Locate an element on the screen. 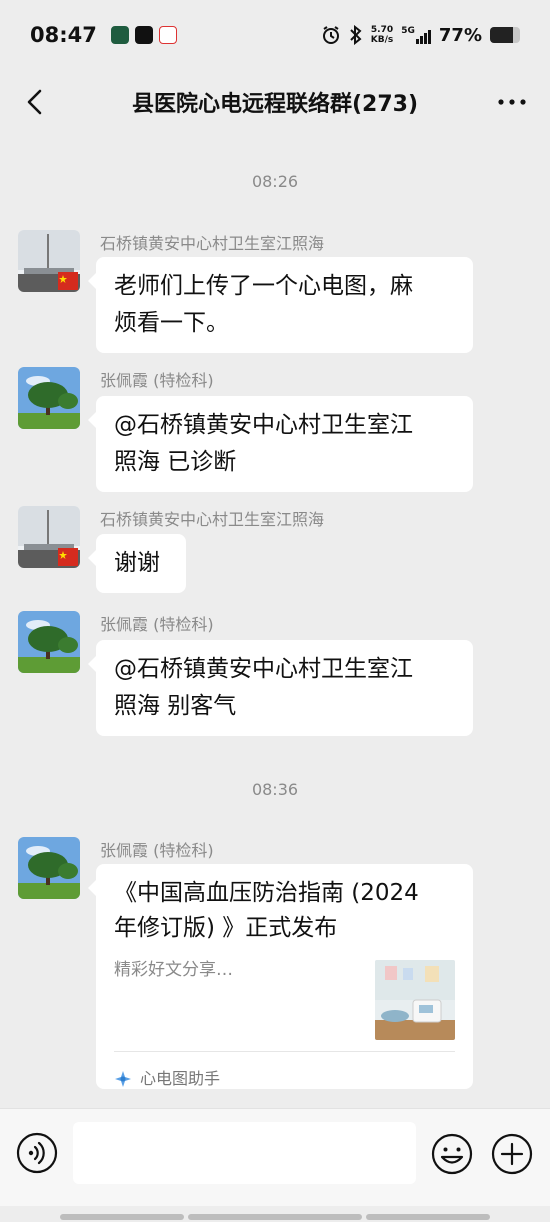 This screenshot has height=1222, width=550. article-source-name: 心电图助手 is located at coordinates (180, 1078).